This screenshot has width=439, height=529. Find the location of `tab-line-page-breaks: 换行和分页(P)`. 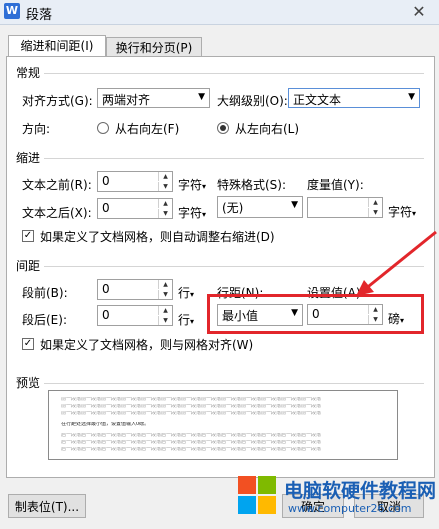

tab-line-page-breaks: 换行和分页(P) is located at coordinates (154, 47).